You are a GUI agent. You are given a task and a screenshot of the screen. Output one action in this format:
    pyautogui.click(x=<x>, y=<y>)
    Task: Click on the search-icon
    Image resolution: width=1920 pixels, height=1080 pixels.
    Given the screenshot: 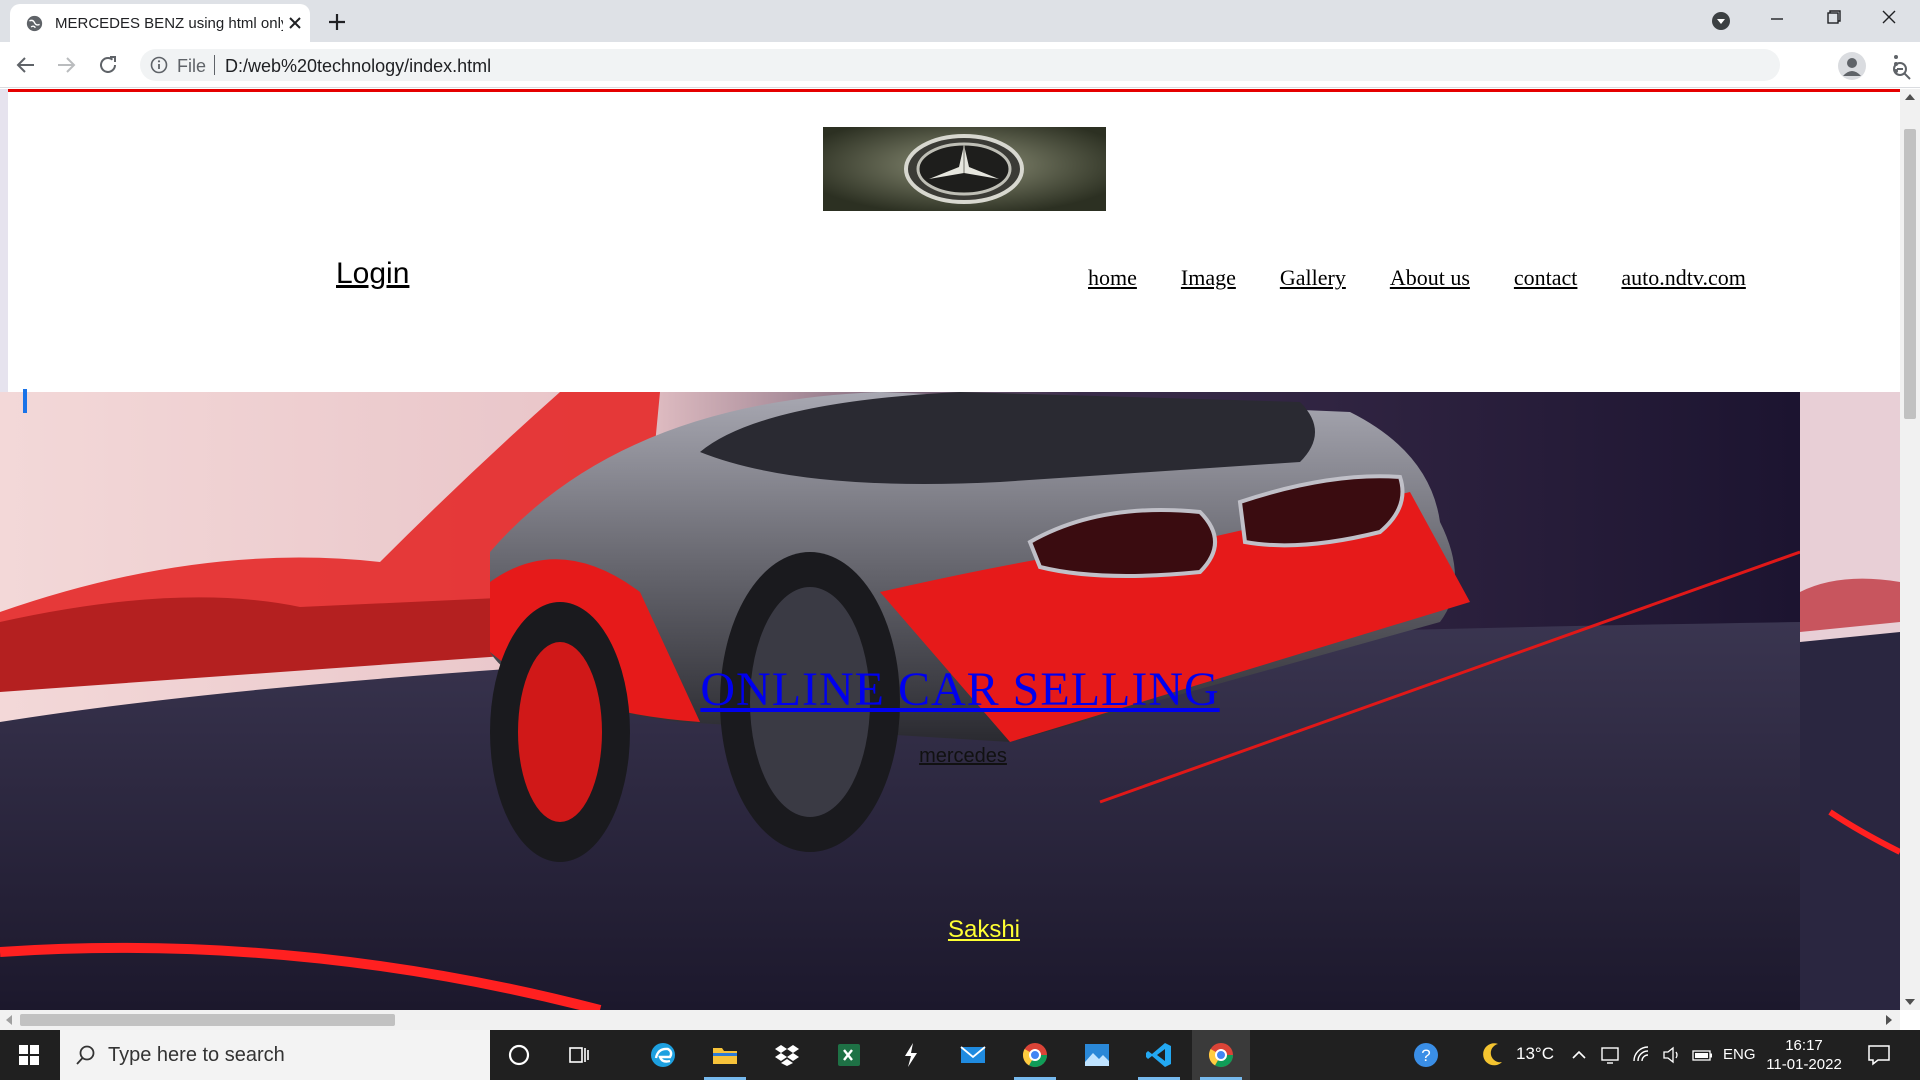 What is the action you would take?
    pyautogui.click(x=85, y=1055)
    